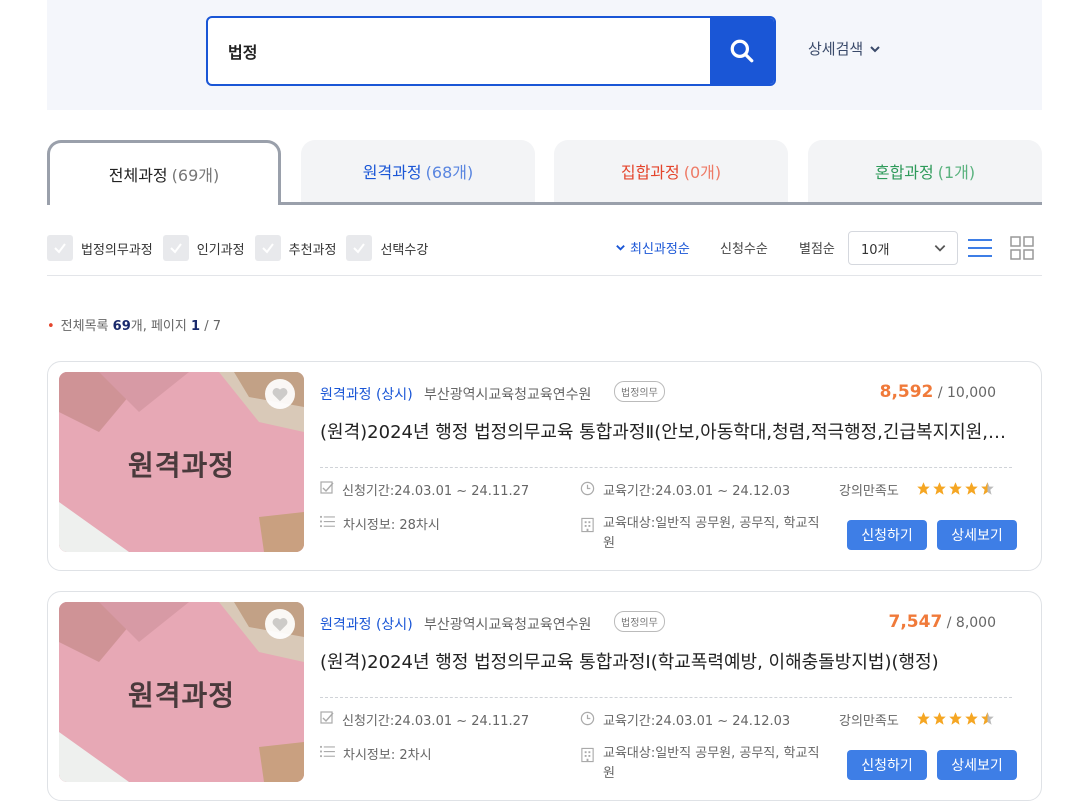 This screenshot has height=801, width=1085. I want to click on sort-latest: 최신과정순, so click(652, 247).